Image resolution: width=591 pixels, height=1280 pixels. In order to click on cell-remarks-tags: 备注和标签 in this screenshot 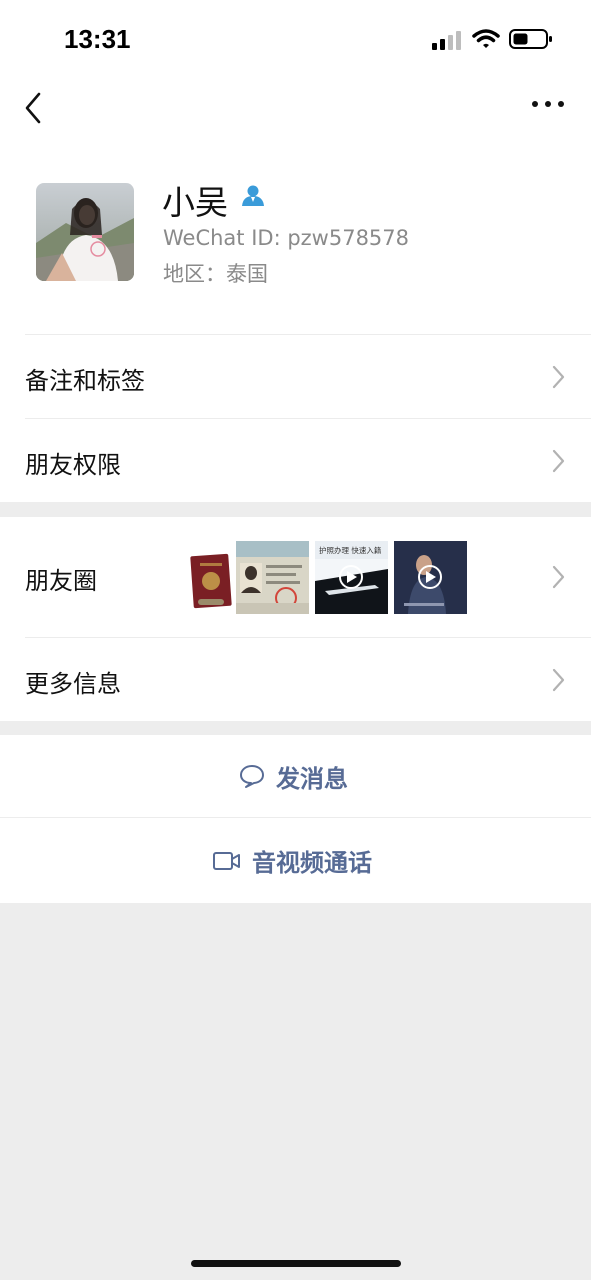, I will do `click(295, 376)`.